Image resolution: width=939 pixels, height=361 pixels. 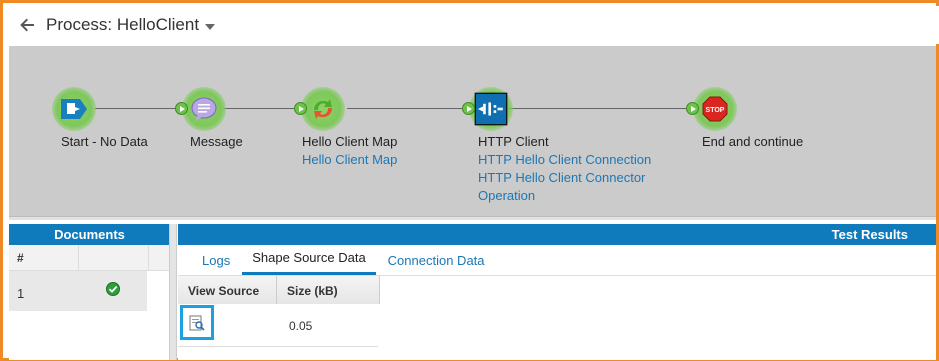 I want to click on view-source-cell, so click(x=227, y=323).